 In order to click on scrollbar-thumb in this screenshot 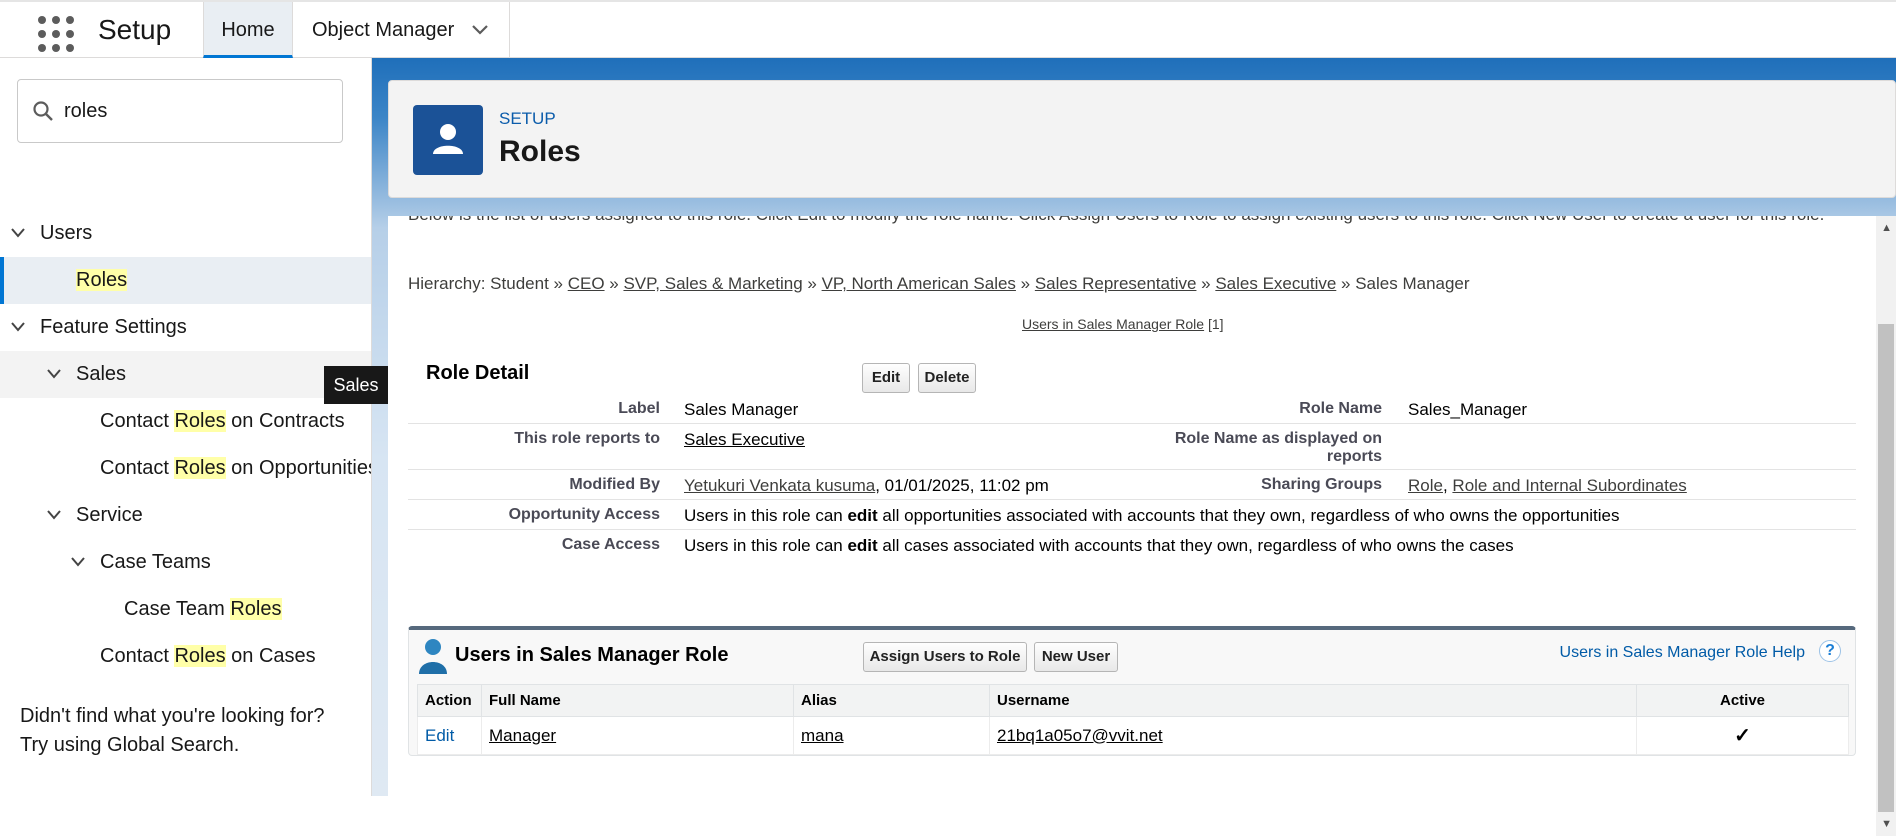, I will do `click(1886, 568)`.